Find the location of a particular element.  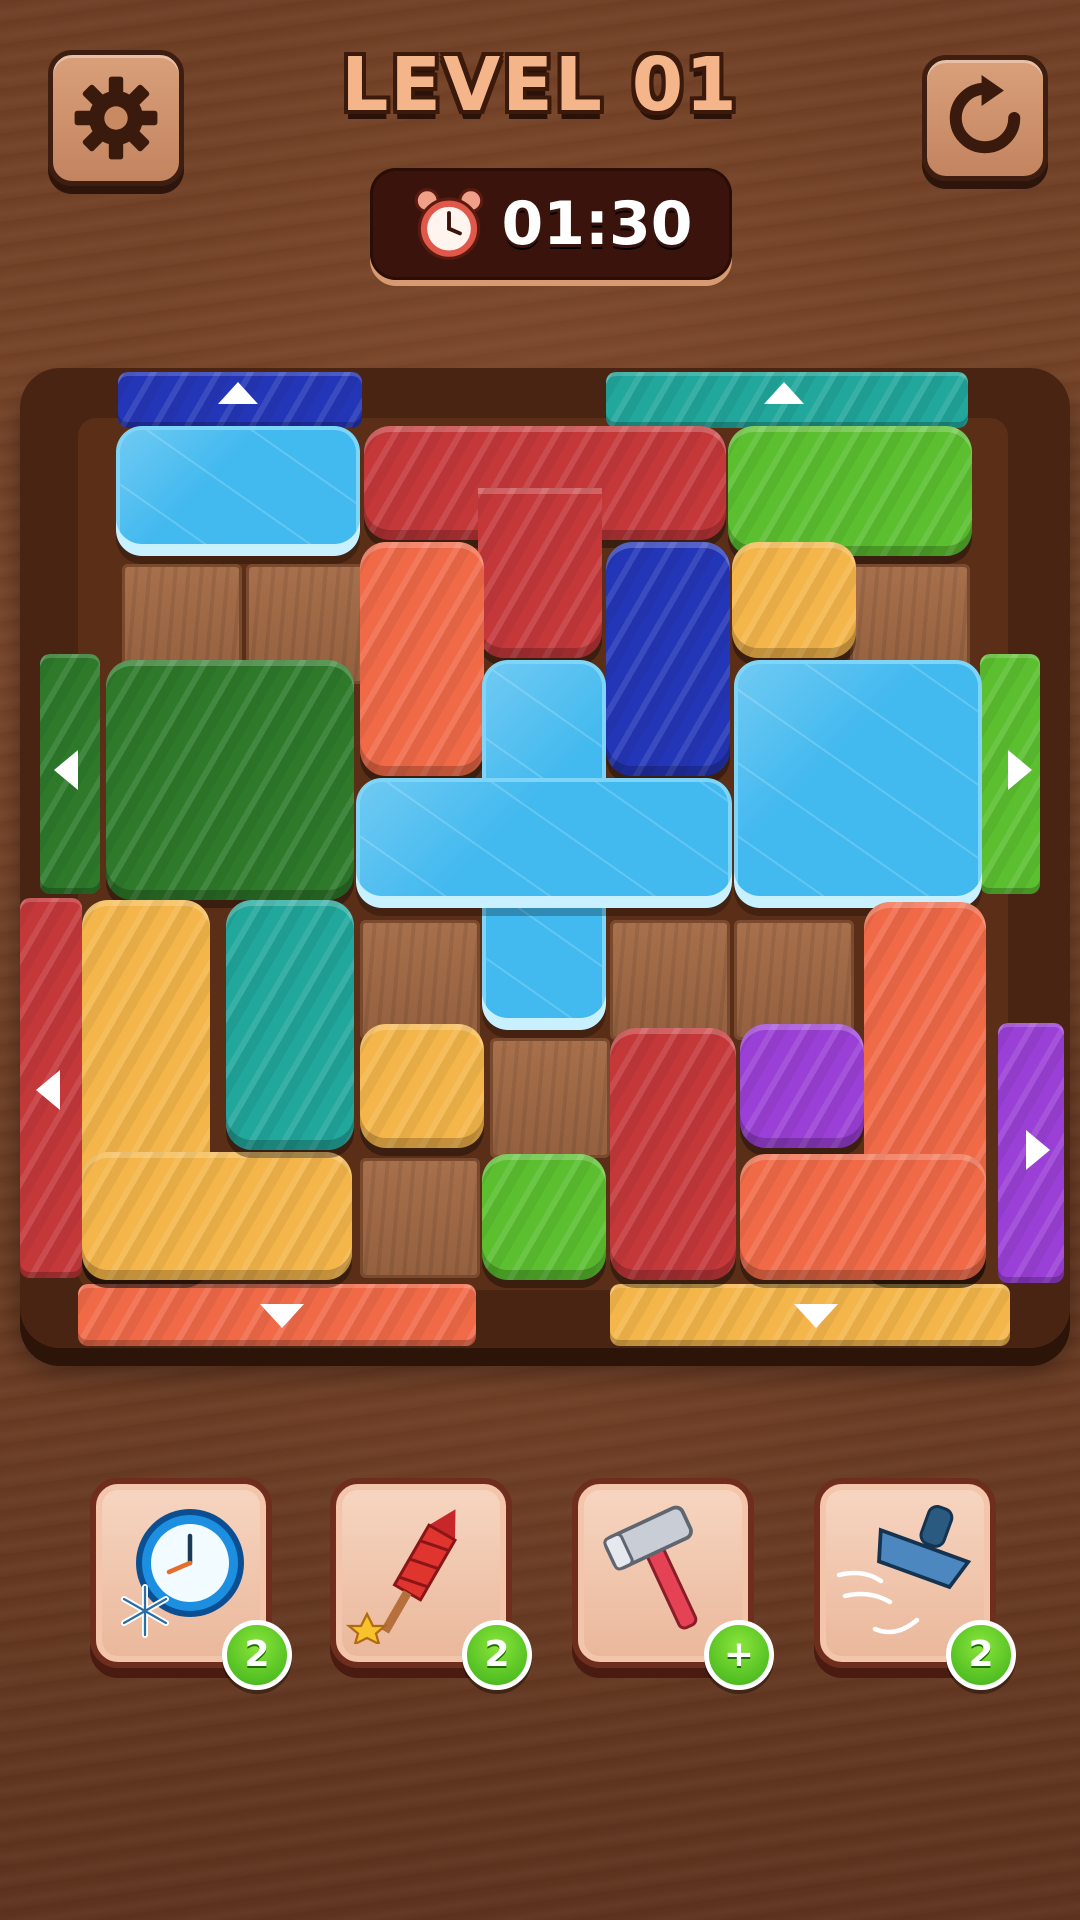

gear-icon is located at coordinates (116, 118).